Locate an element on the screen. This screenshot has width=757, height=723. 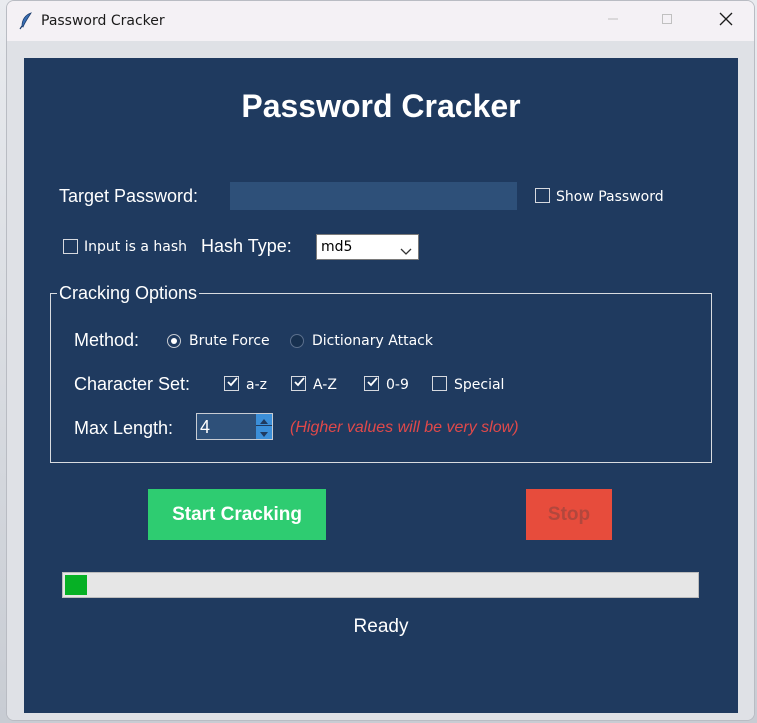
max-length-label: Max Length: is located at coordinates (124, 428).